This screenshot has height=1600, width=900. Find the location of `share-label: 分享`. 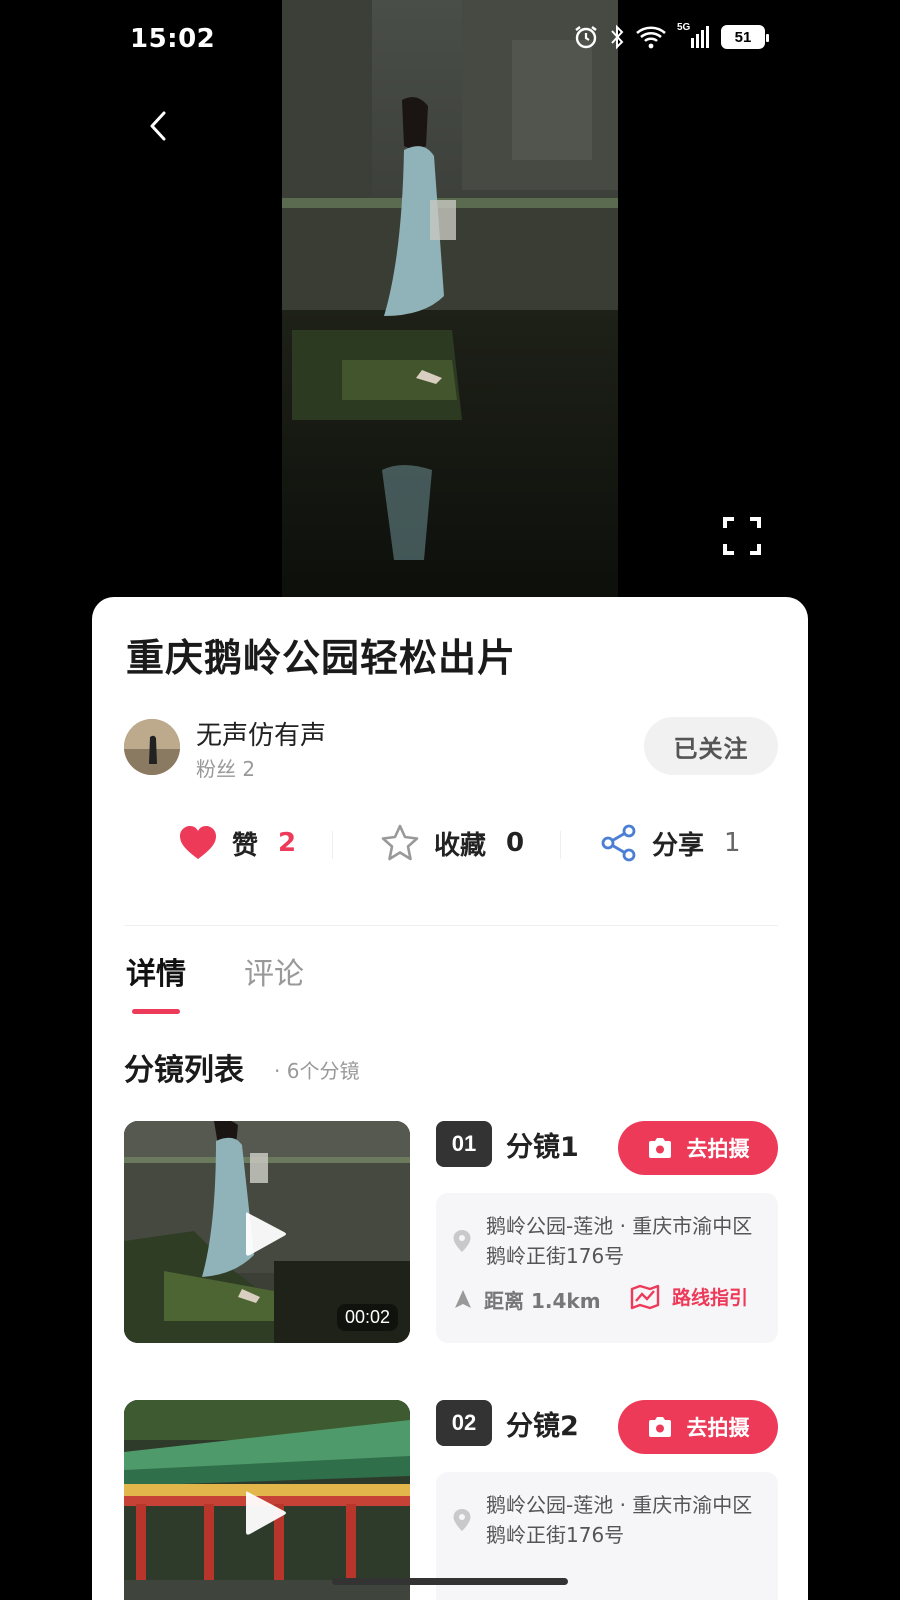

share-label: 分享 is located at coordinates (678, 845).